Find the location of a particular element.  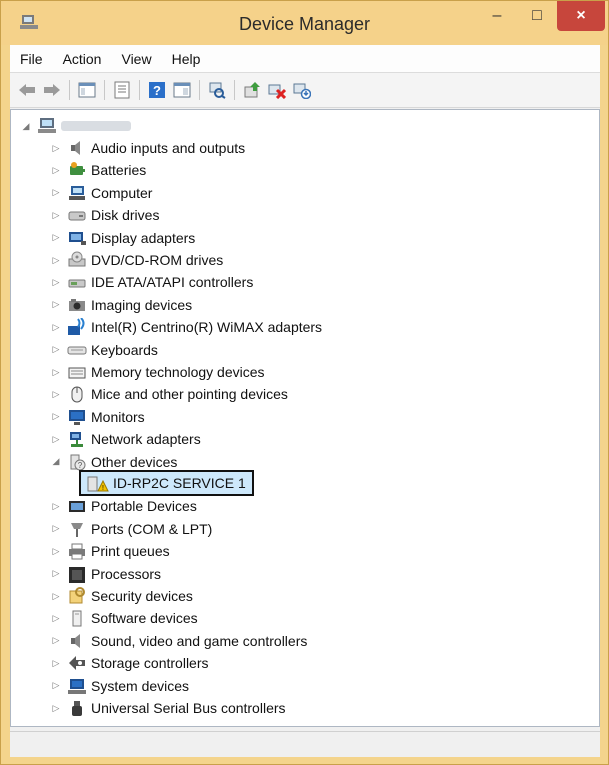

menu-bar: File Action View Help is located at coordinates (305, 59).